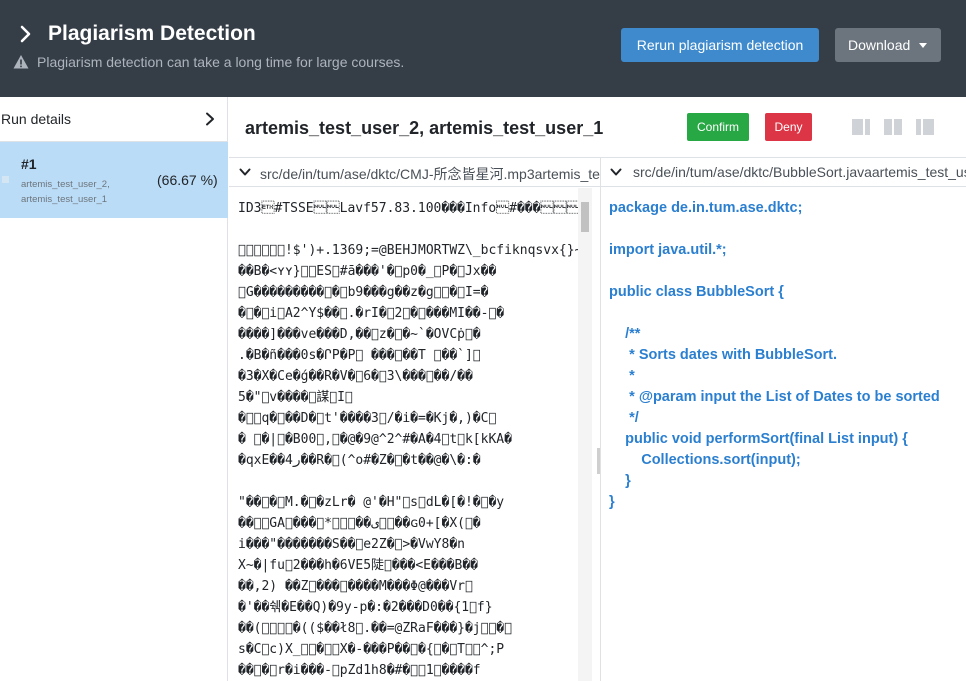 The width and height of the screenshot is (966, 681). What do you see at coordinates (585, 434) in the screenshot?
I see `left-scrollbar` at bounding box center [585, 434].